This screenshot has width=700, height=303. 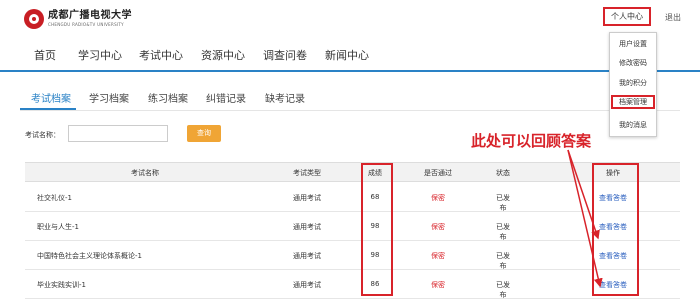 I want to click on logo-title-en: CHENGDU RADIO&TV UNIVERSITY, so click(x=86, y=24).